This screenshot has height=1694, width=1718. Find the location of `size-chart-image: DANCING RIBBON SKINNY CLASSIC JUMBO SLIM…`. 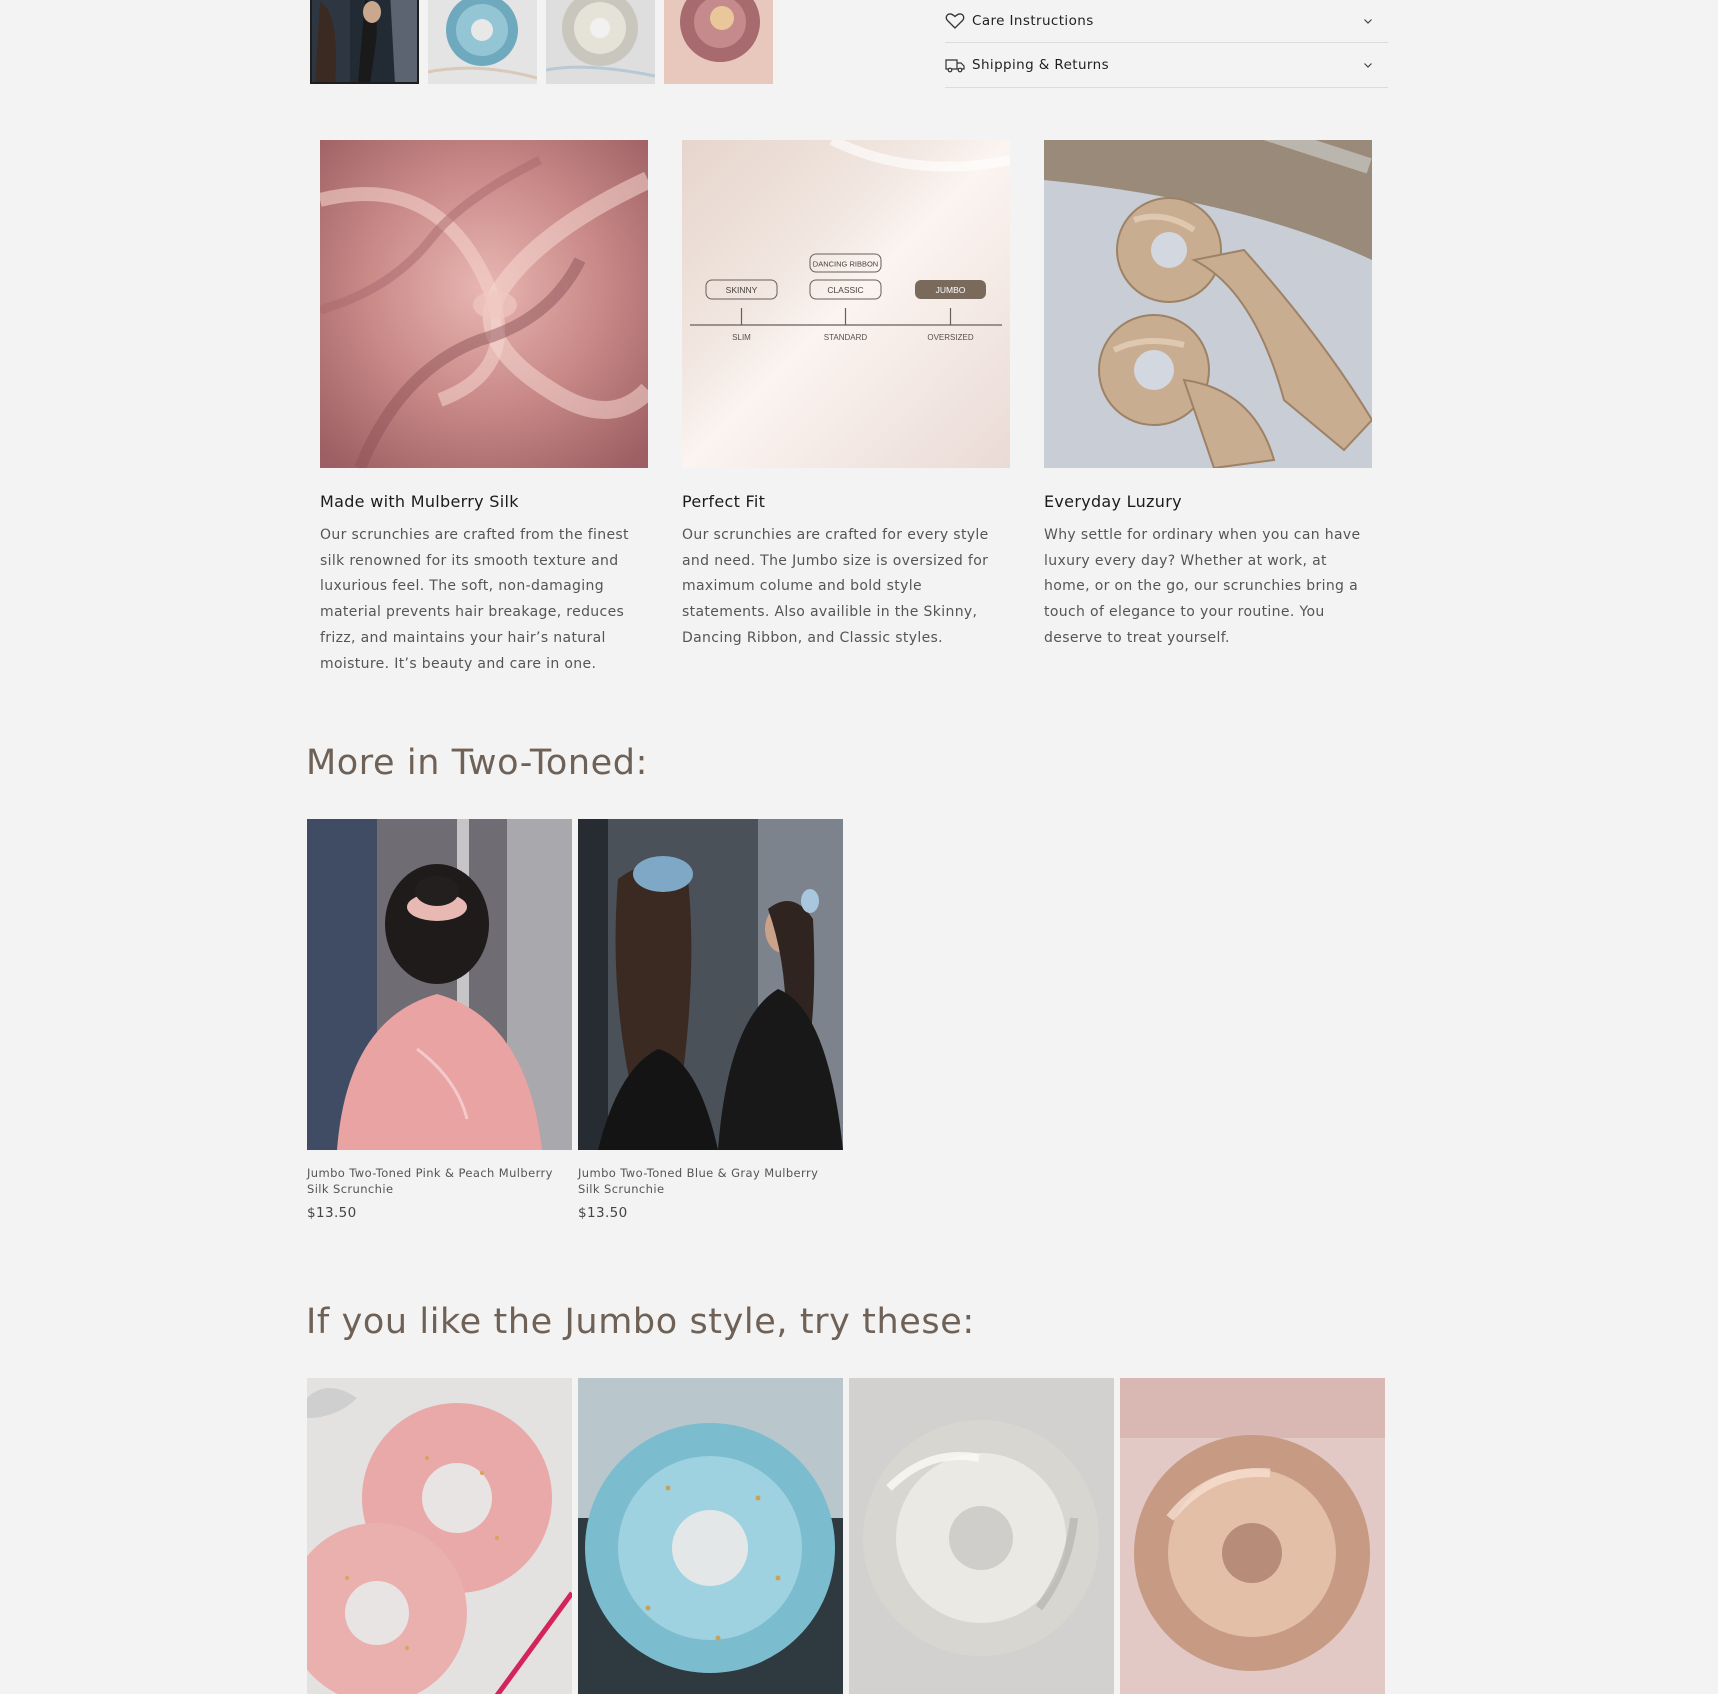

size-chart-image: DANCING RIBBON SKINNY CLASSIC JUMBO SLIM… is located at coordinates (846, 304).